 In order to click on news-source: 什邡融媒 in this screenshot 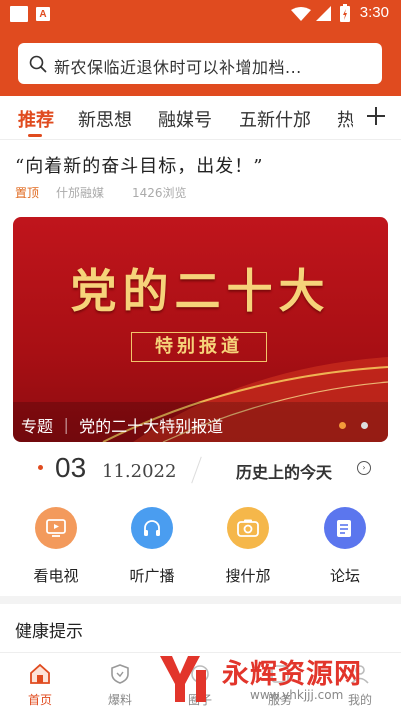, I will do `click(80, 193)`.